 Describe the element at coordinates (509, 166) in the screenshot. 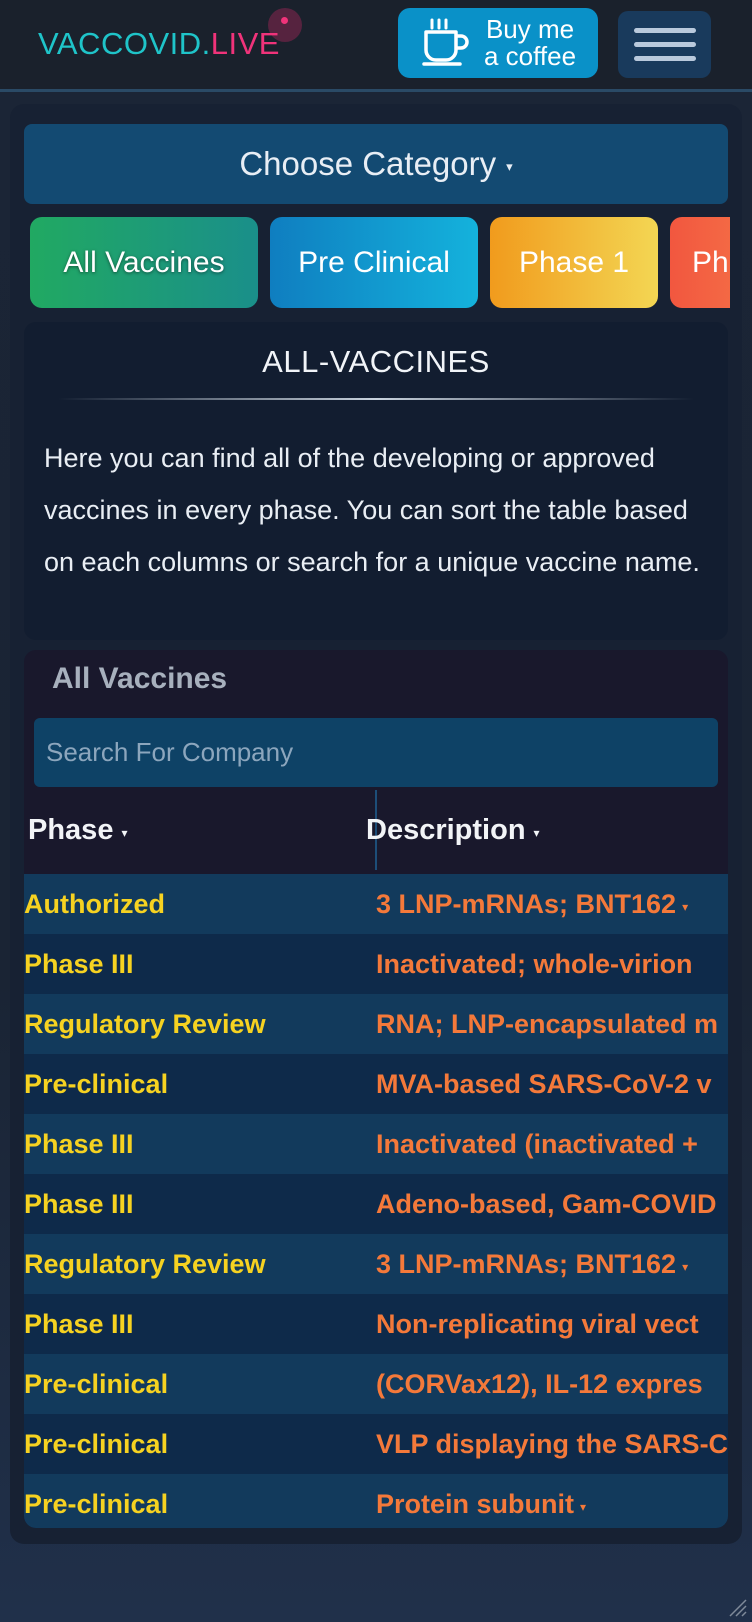

I see `chevron-down-icon: ▾` at that location.